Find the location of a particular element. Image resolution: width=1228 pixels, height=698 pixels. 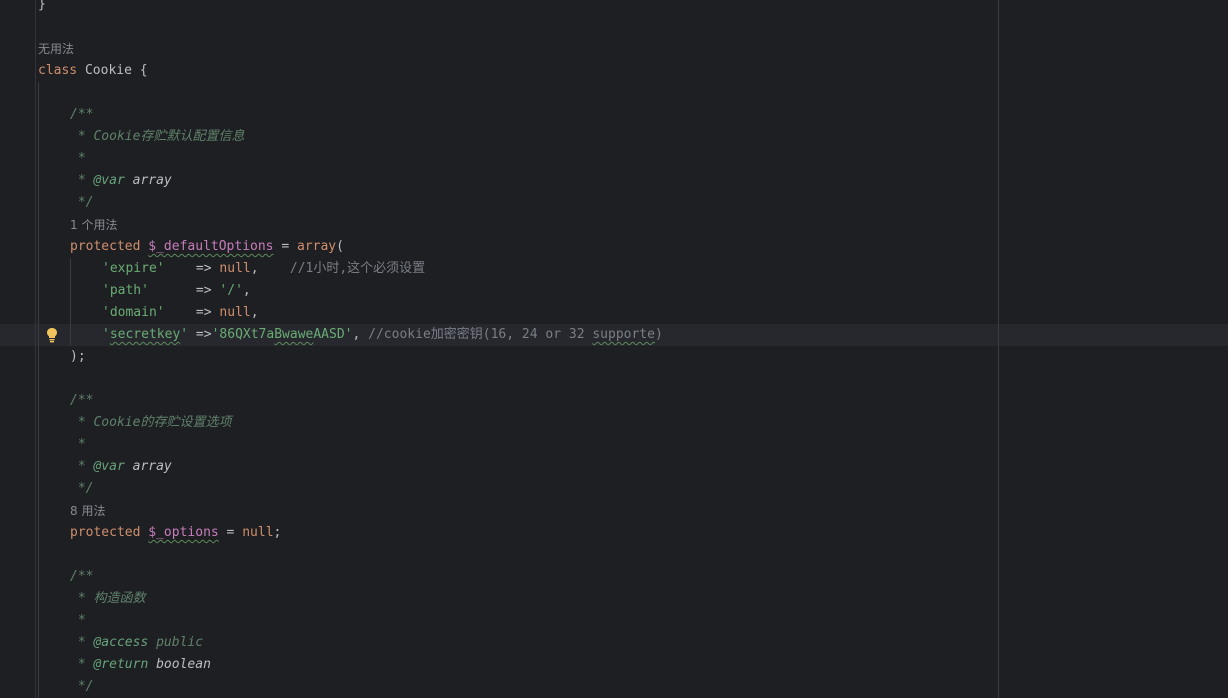

lightbulb-icon is located at coordinates (52, 335).